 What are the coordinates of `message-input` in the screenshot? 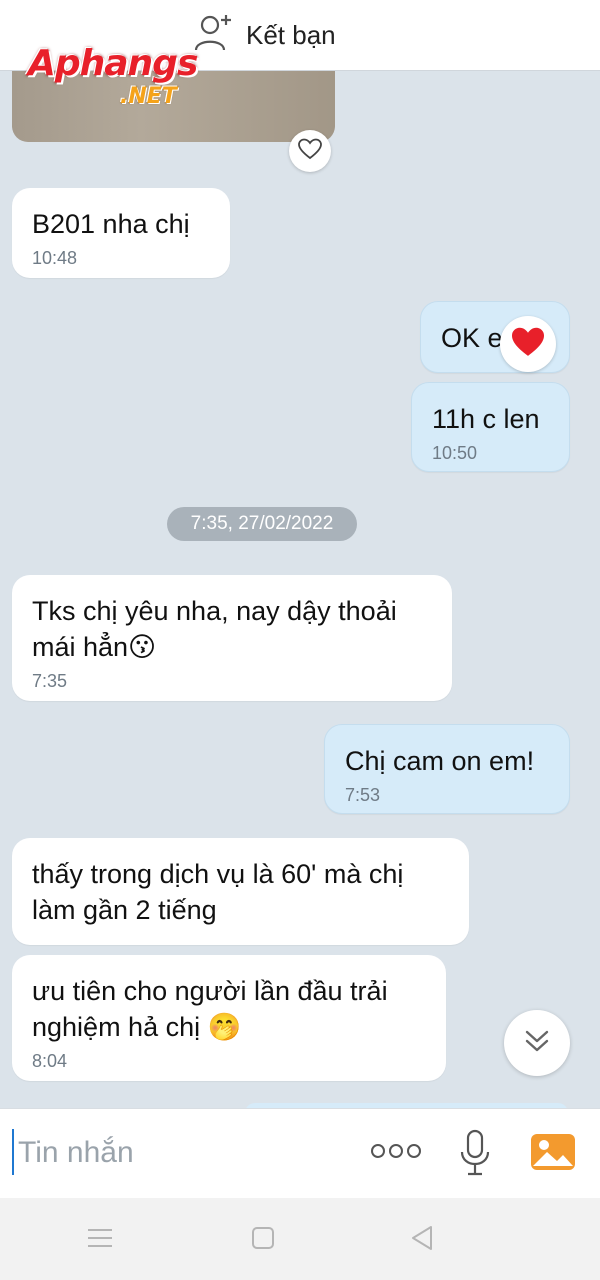 It's located at (178, 1153).